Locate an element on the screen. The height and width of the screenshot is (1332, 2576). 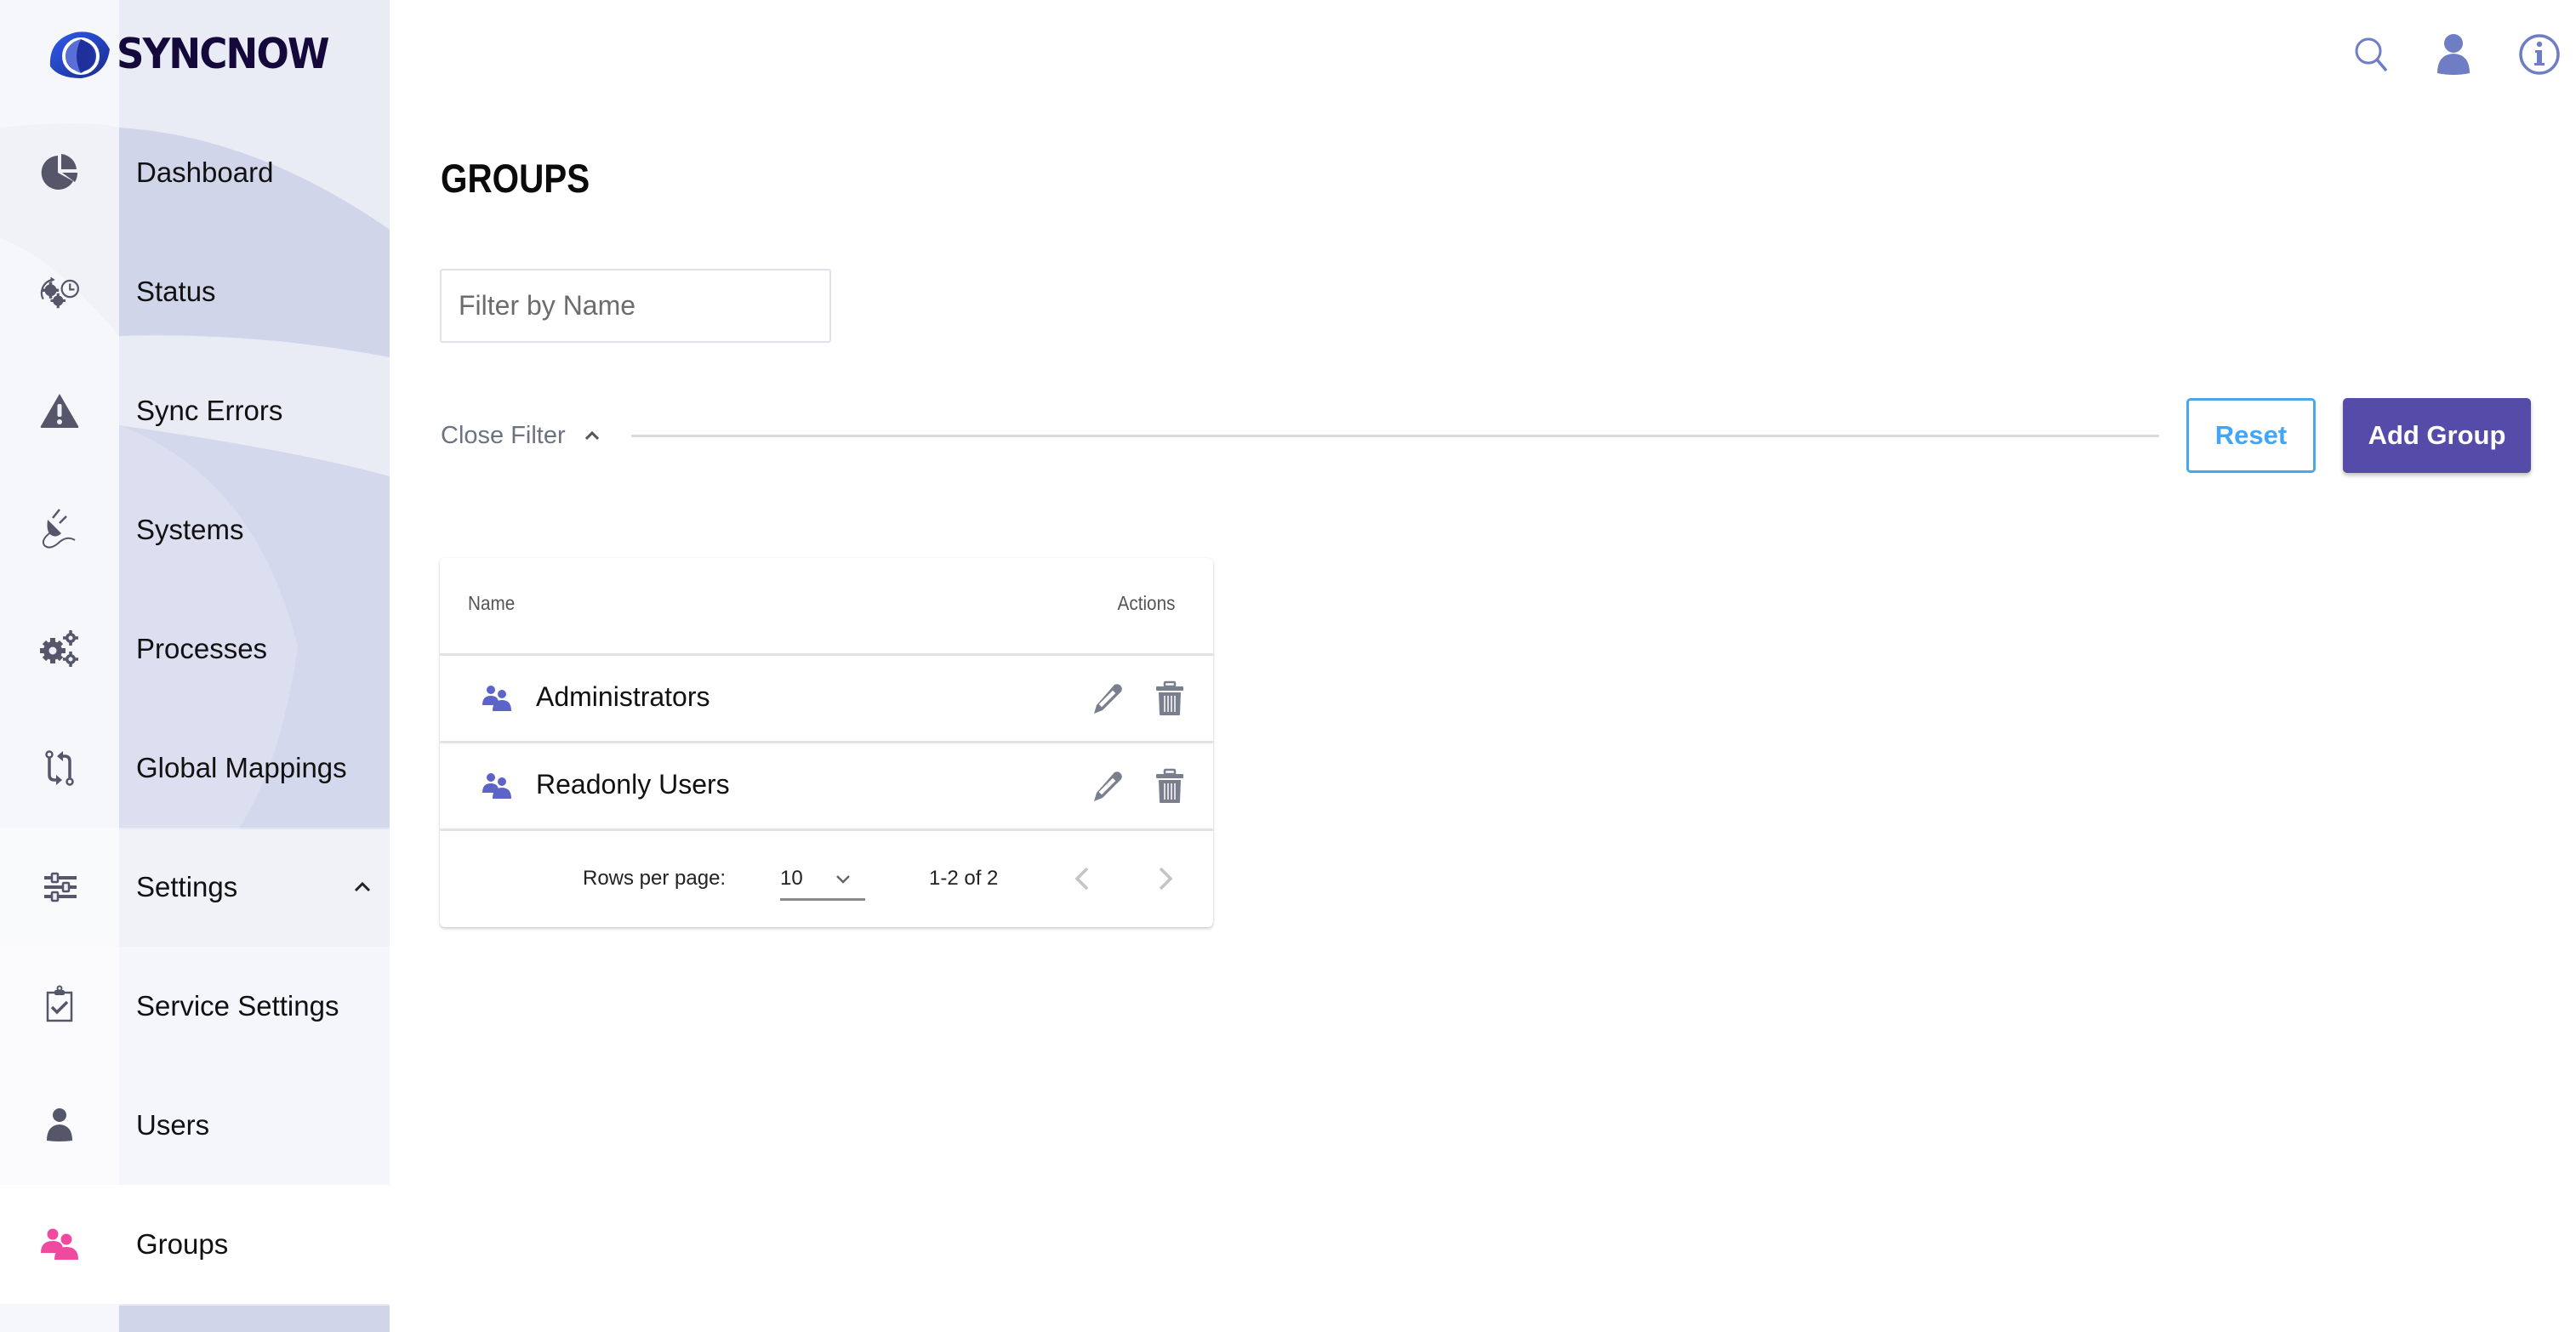
sidebar-item-label: Status is located at coordinates (176, 291).